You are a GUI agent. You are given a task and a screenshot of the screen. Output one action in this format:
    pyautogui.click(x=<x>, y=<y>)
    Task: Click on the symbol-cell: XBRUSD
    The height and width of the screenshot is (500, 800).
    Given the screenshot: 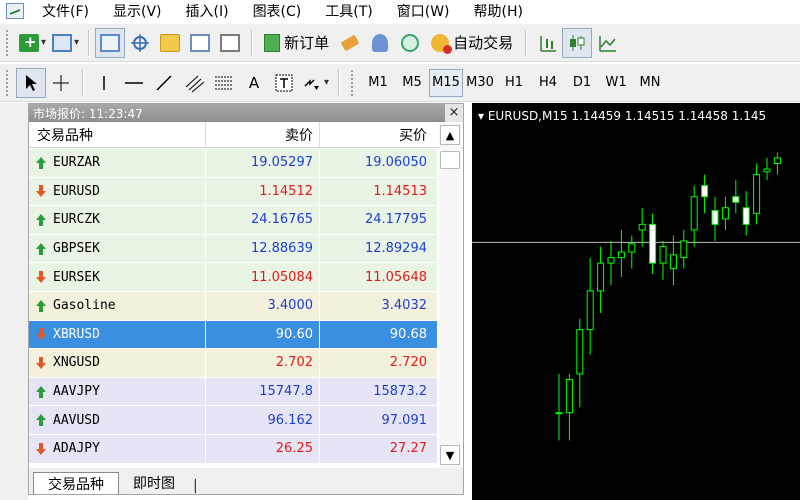 What is the action you would take?
    pyautogui.click(x=117, y=335)
    